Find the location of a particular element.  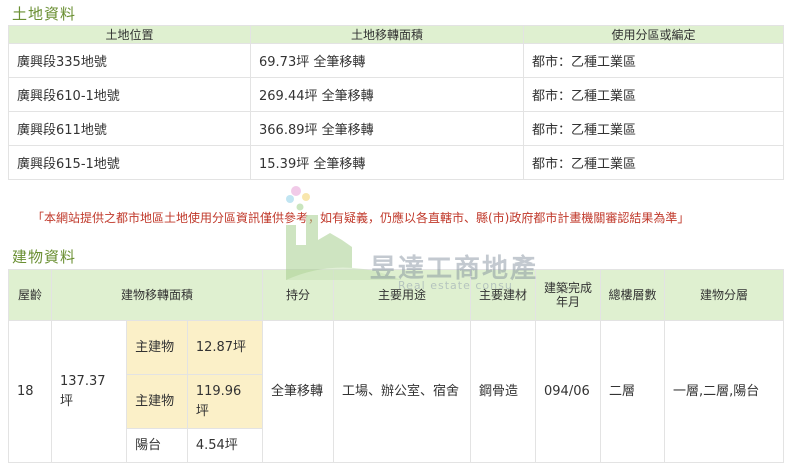

land-location: 廣興段611地號 is located at coordinates (129, 128).